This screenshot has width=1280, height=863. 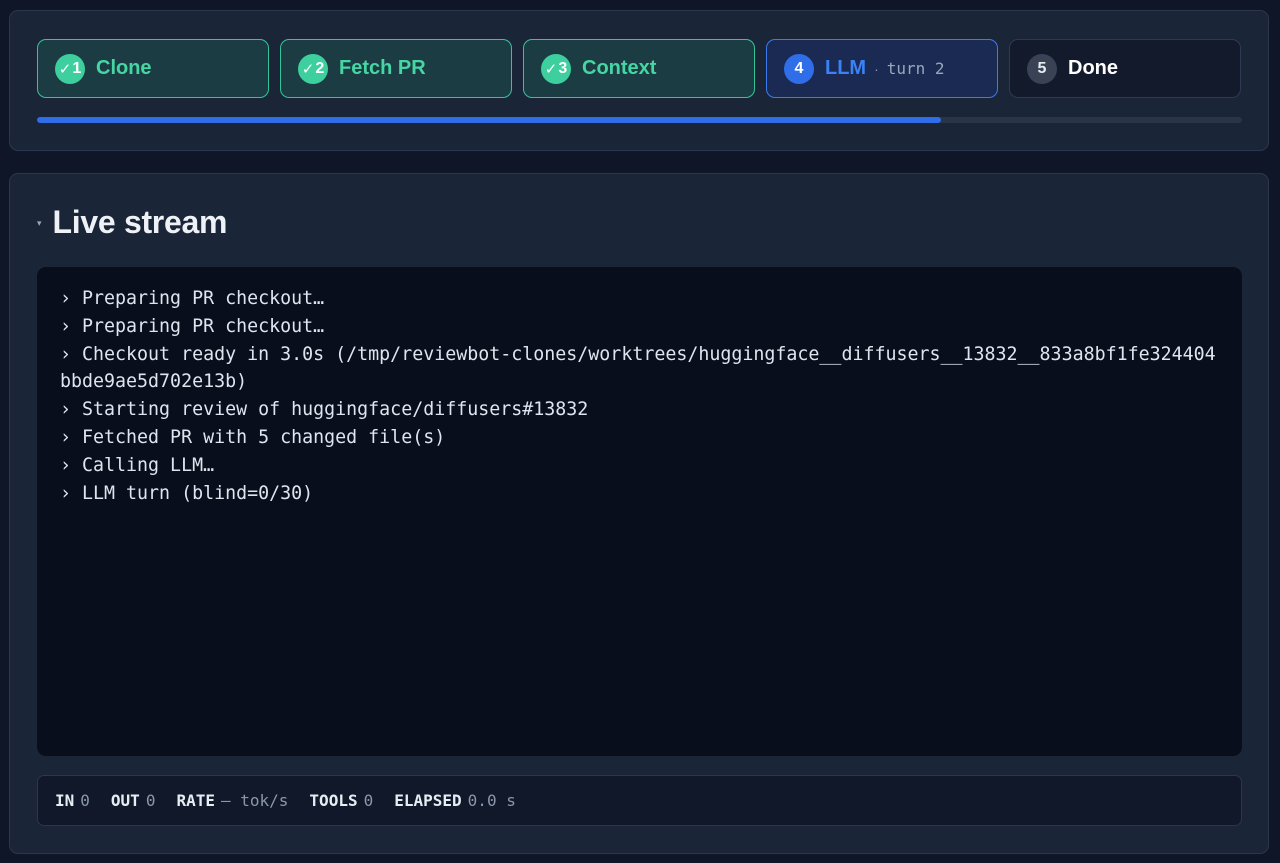 What do you see at coordinates (382, 68) in the screenshot?
I see `step-fetch-pr-label: Fetch PR` at bounding box center [382, 68].